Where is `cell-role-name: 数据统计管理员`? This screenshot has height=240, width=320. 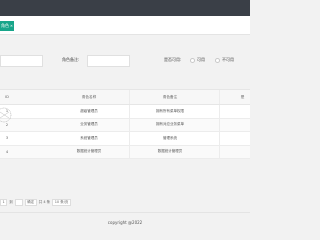
cell-role-name: 数据统计管理员 is located at coordinates (89, 151).